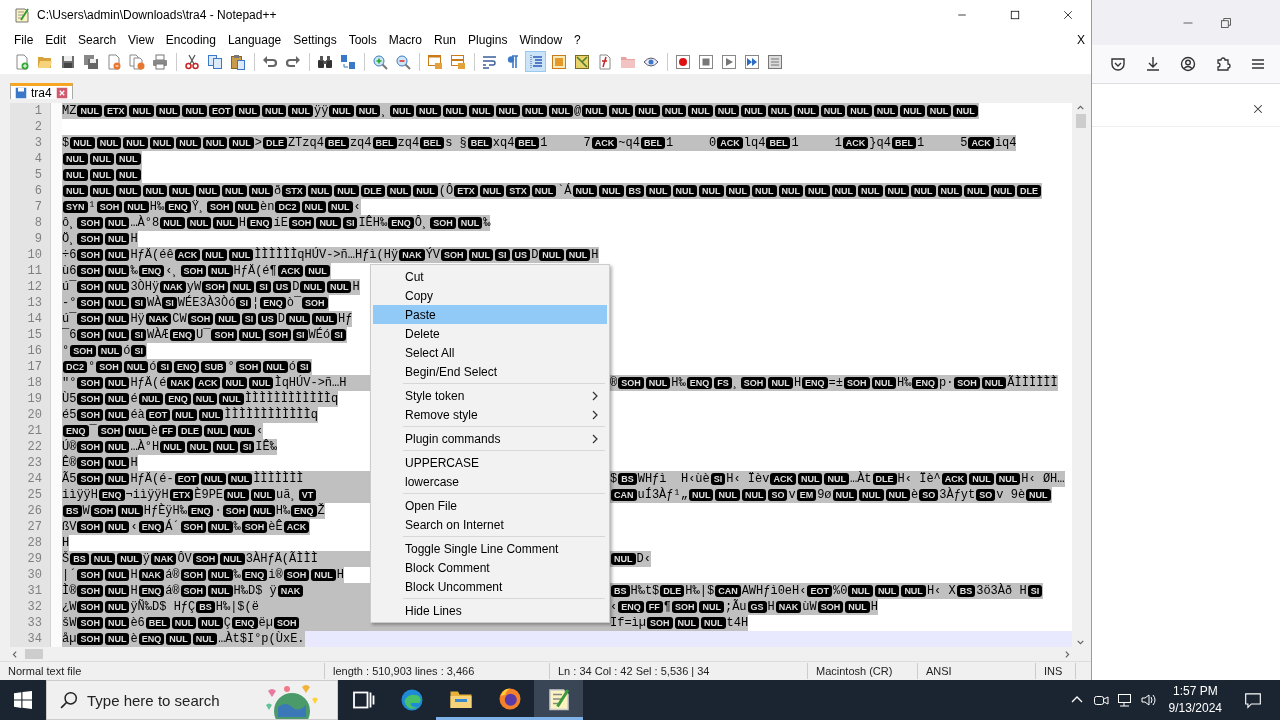 The image size is (1280, 720). I want to click on context-menu-item: UPPERCASE, so click(490, 462).